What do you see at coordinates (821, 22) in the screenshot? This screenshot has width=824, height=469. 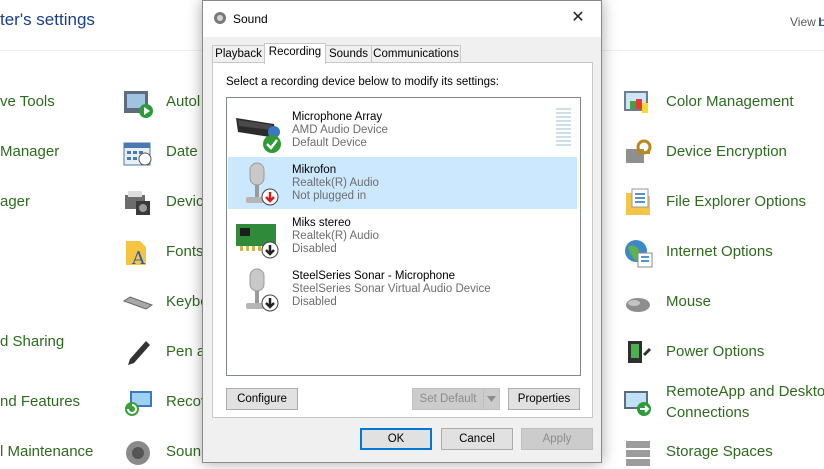 I see `view-by-dropdown: L` at bounding box center [821, 22].